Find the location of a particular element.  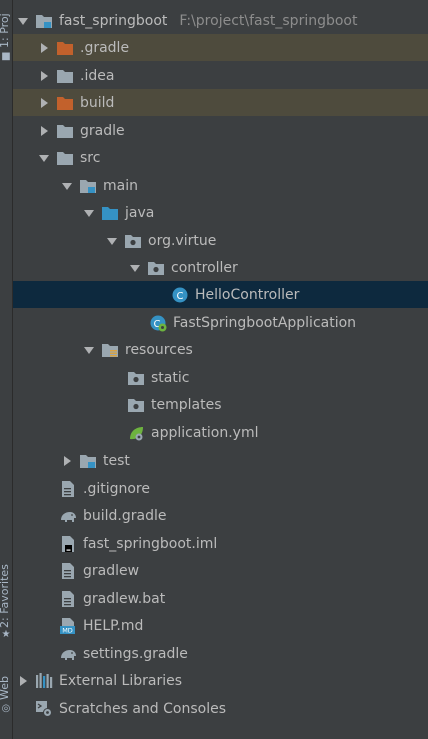

tree-item-label: fast_springboot.iml is located at coordinates (150, 543).